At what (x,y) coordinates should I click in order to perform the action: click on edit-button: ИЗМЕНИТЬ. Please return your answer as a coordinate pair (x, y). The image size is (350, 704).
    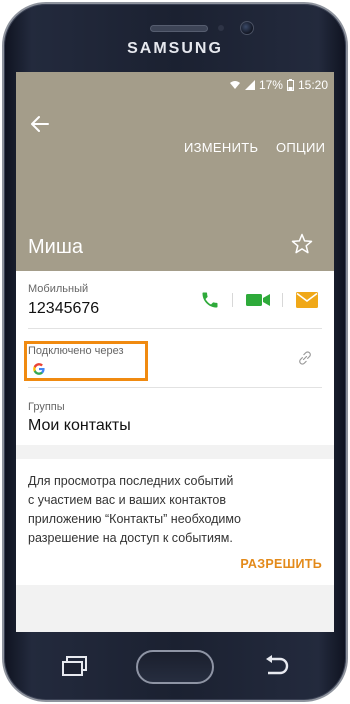
    Looking at the image, I should click on (221, 147).